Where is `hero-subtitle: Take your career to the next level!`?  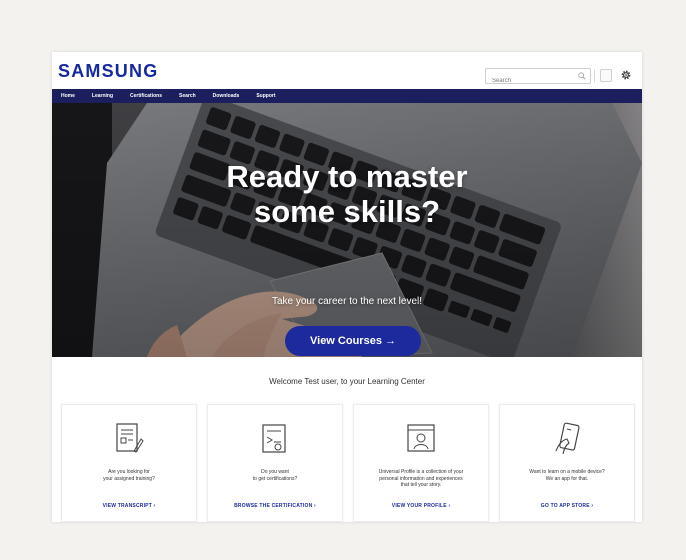 hero-subtitle: Take your career to the next level! is located at coordinates (347, 301).